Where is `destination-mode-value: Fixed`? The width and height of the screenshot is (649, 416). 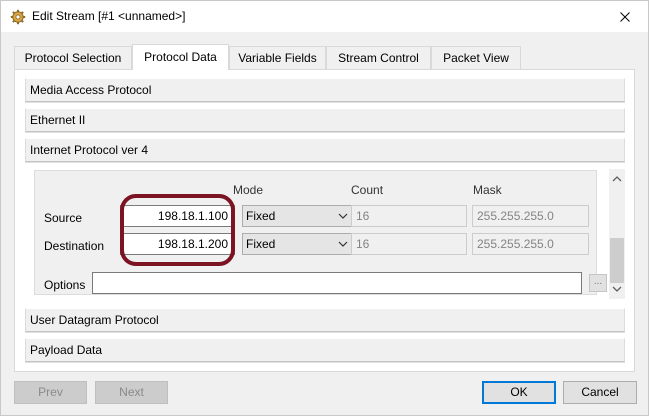 destination-mode-value: Fixed is located at coordinates (261, 244).